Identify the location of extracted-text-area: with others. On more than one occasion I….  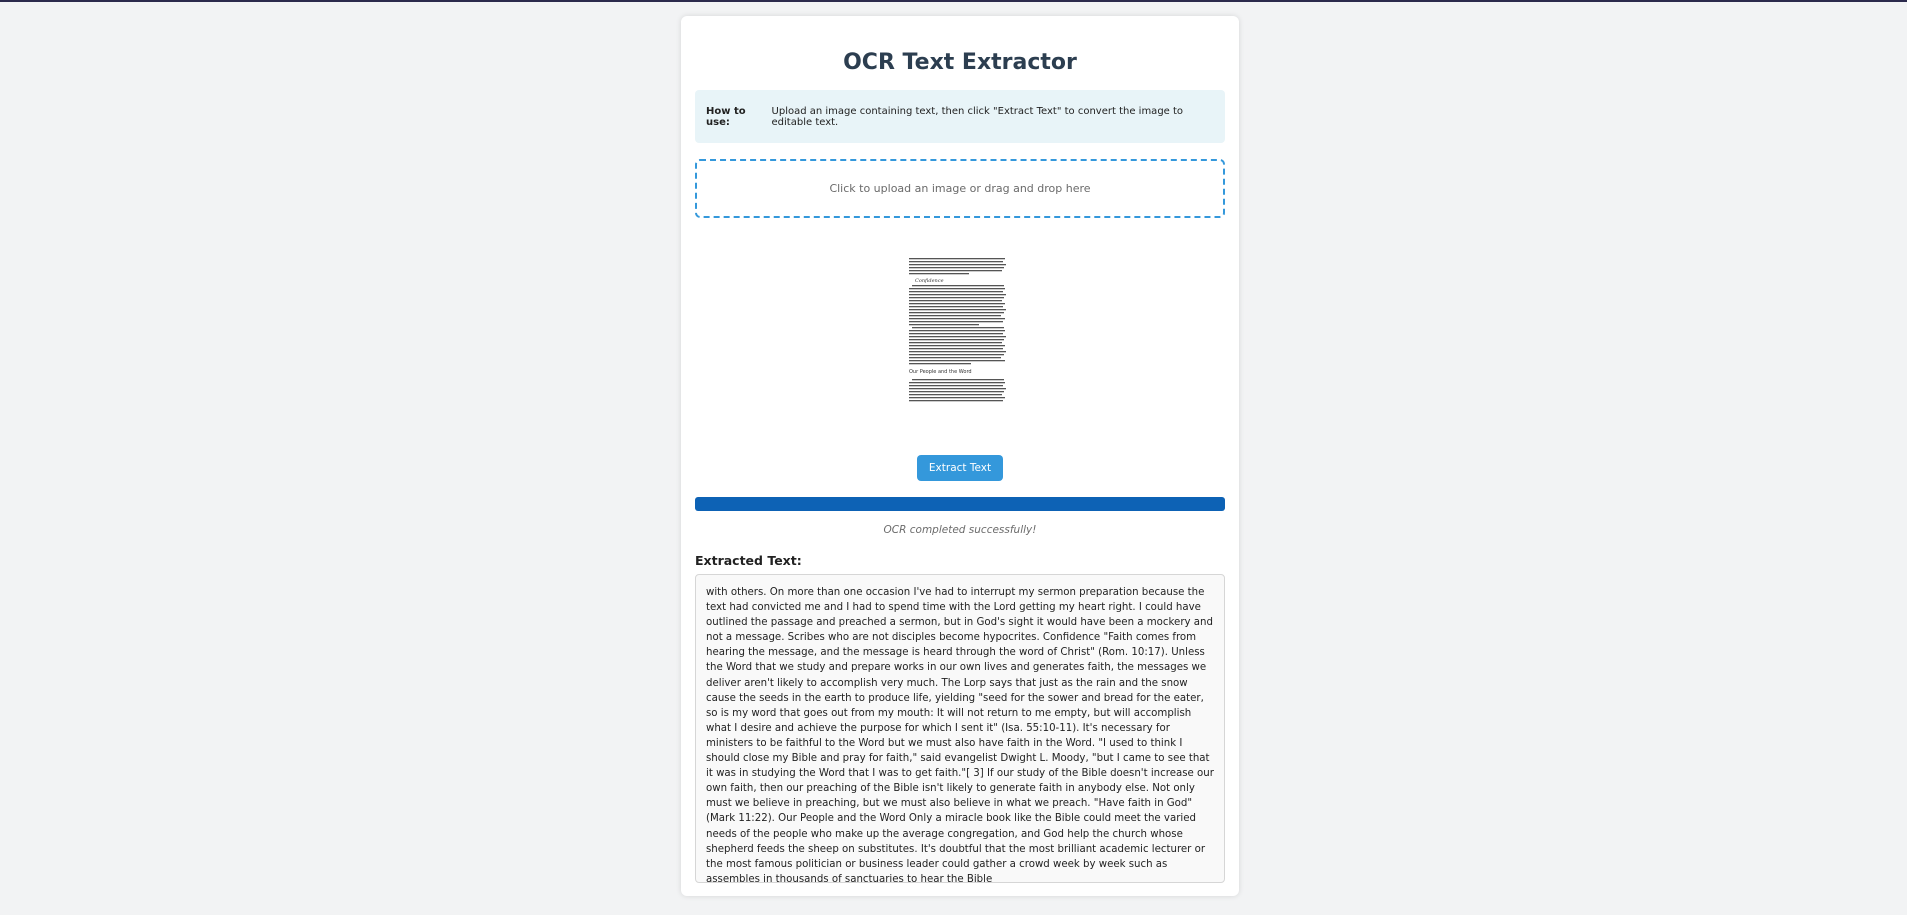
(960, 728).